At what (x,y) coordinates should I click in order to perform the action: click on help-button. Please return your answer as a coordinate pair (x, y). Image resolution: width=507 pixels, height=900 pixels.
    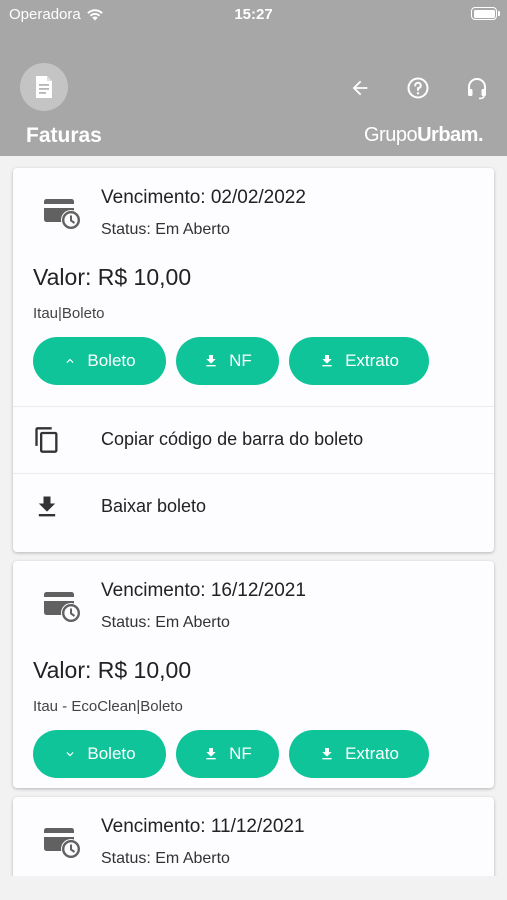
    Looking at the image, I should click on (418, 88).